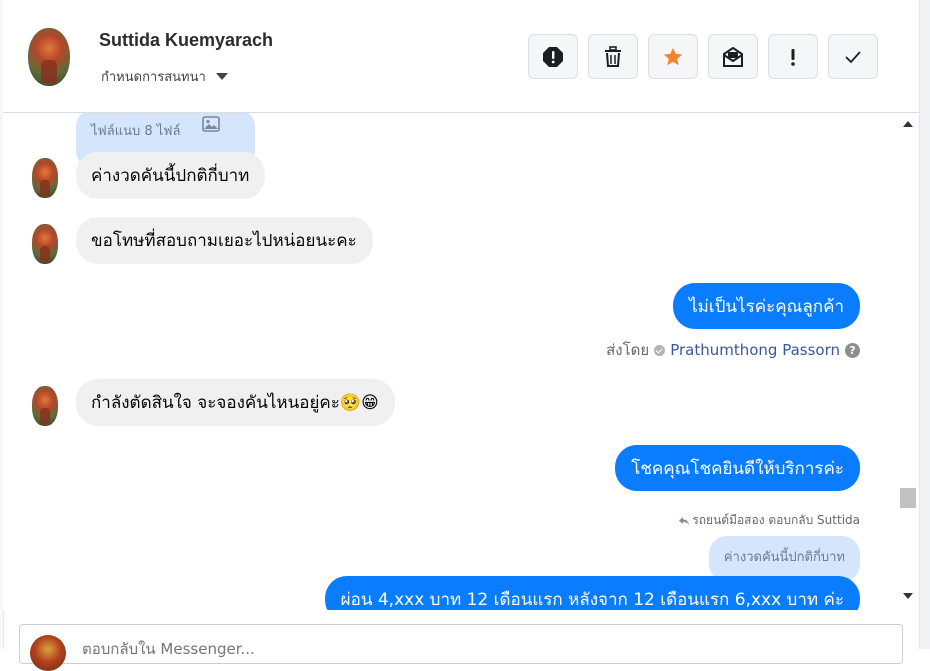 Image resolution: width=930 pixels, height=671 pixels. I want to click on outgoing-message: ไม่เป็นไรค่ะคุณลูกค้า, so click(766, 306).